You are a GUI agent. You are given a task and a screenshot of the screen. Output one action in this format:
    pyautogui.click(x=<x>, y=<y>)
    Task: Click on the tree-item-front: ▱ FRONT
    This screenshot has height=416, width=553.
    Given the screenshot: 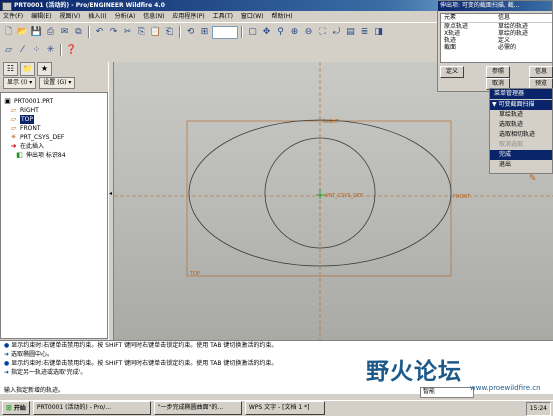 What is the action you would take?
    pyautogui.click(x=54, y=128)
    